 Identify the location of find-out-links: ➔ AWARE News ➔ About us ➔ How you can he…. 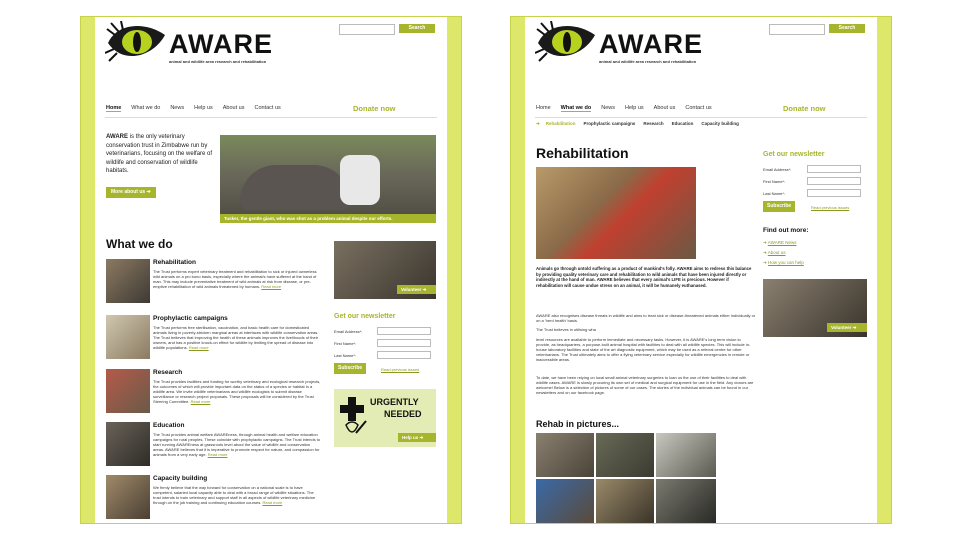
(783, 253).